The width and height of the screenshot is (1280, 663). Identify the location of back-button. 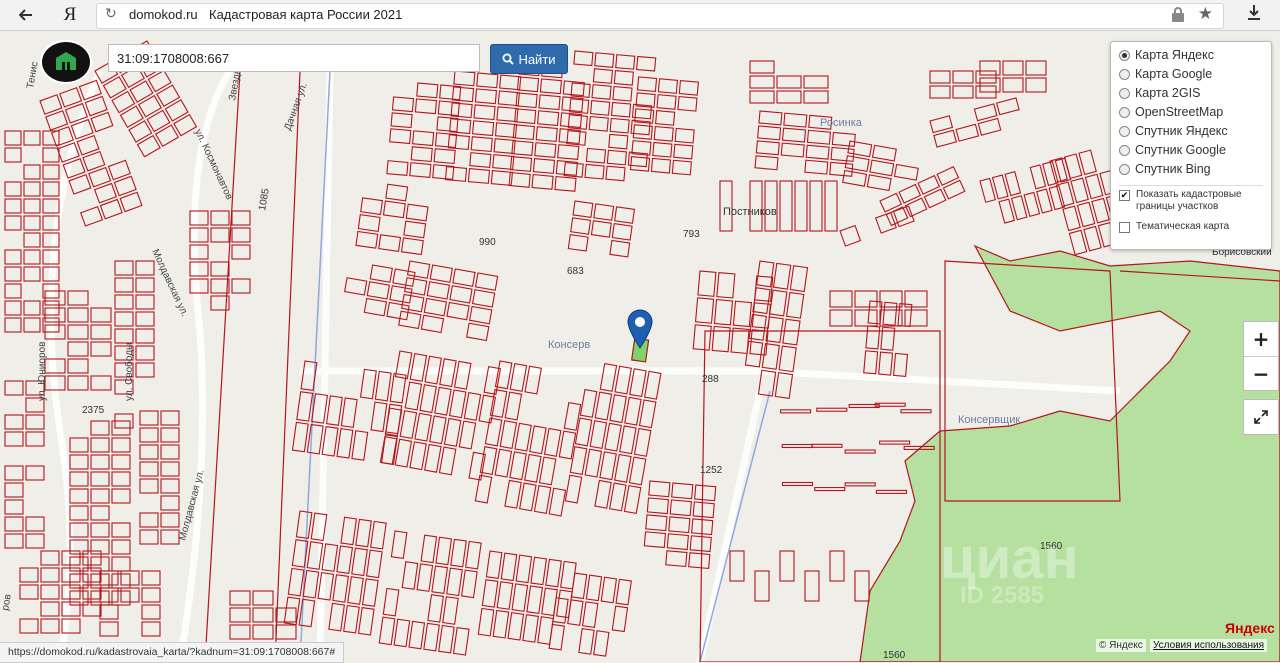
(26, 15).